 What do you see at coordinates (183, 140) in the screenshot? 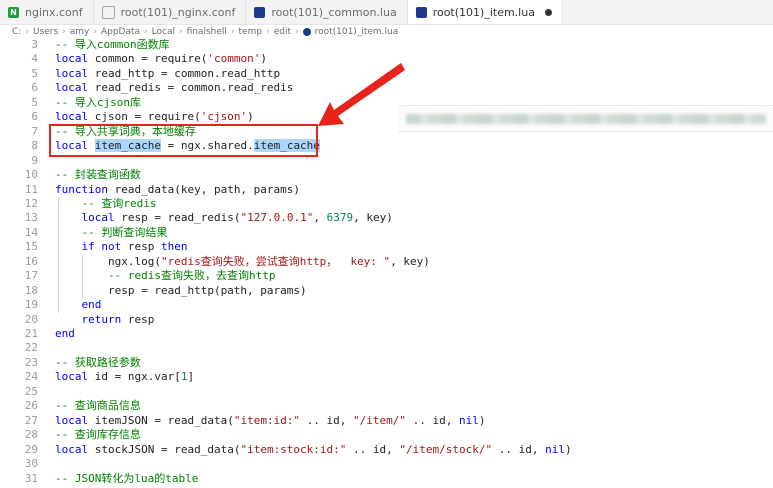
I see `highlight-box` at bounding box center [183, 140].